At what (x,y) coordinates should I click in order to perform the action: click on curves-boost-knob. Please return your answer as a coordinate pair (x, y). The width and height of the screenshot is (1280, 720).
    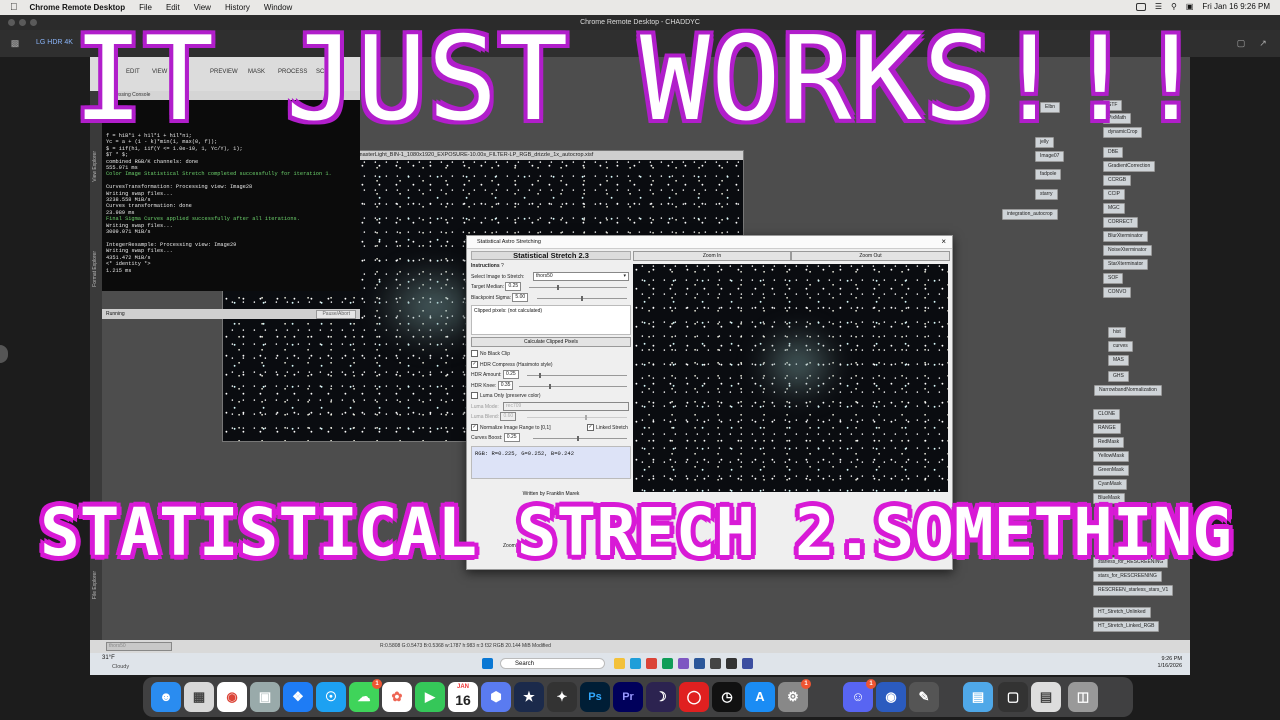
    Looking at the image, I should click on (578, 438).